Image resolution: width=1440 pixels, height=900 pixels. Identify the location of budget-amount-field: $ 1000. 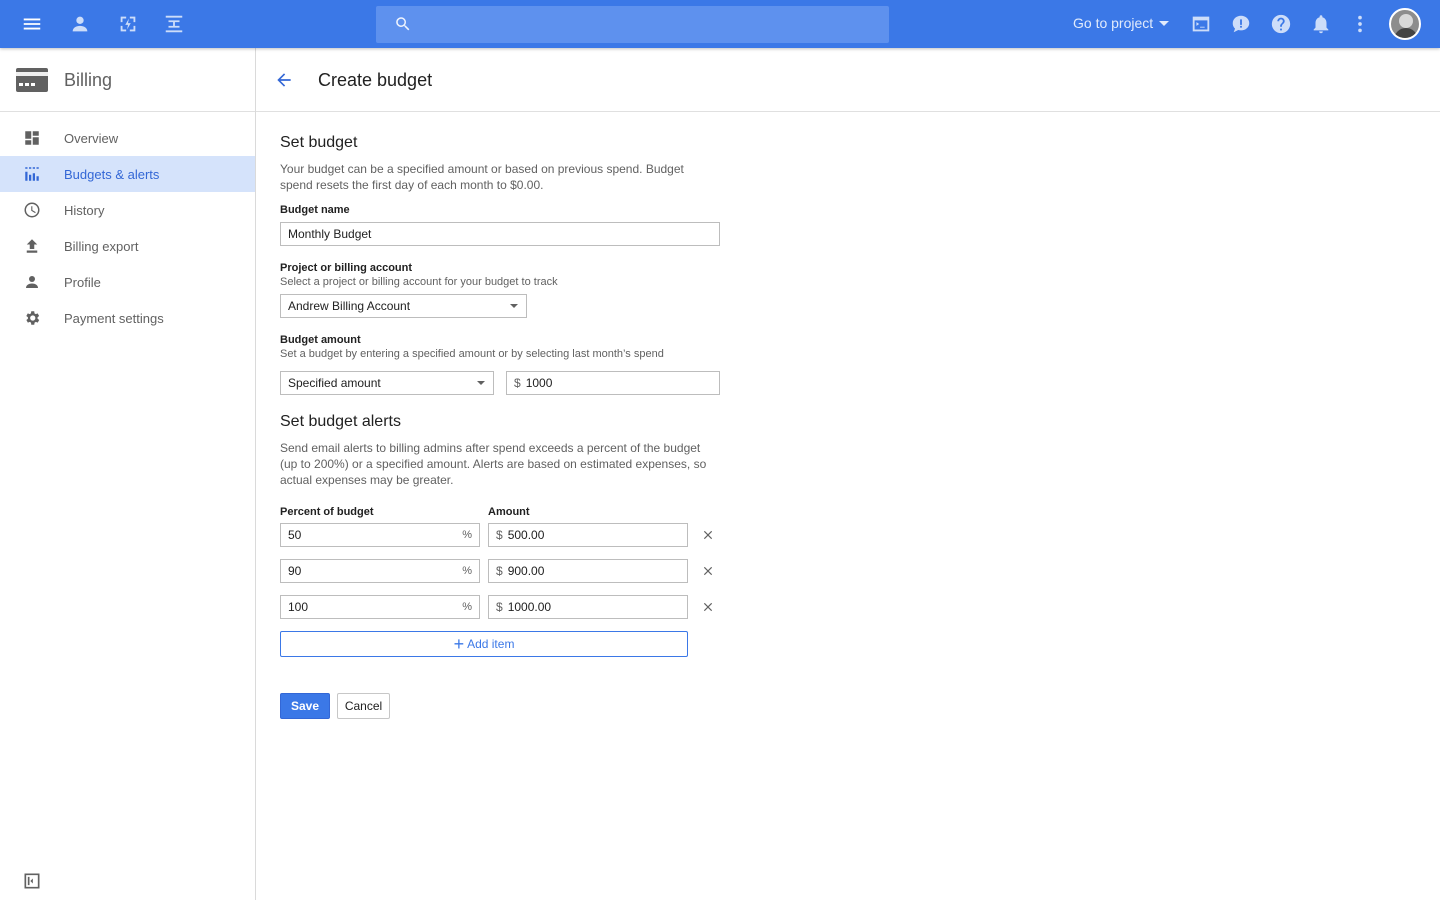
(613, 383).